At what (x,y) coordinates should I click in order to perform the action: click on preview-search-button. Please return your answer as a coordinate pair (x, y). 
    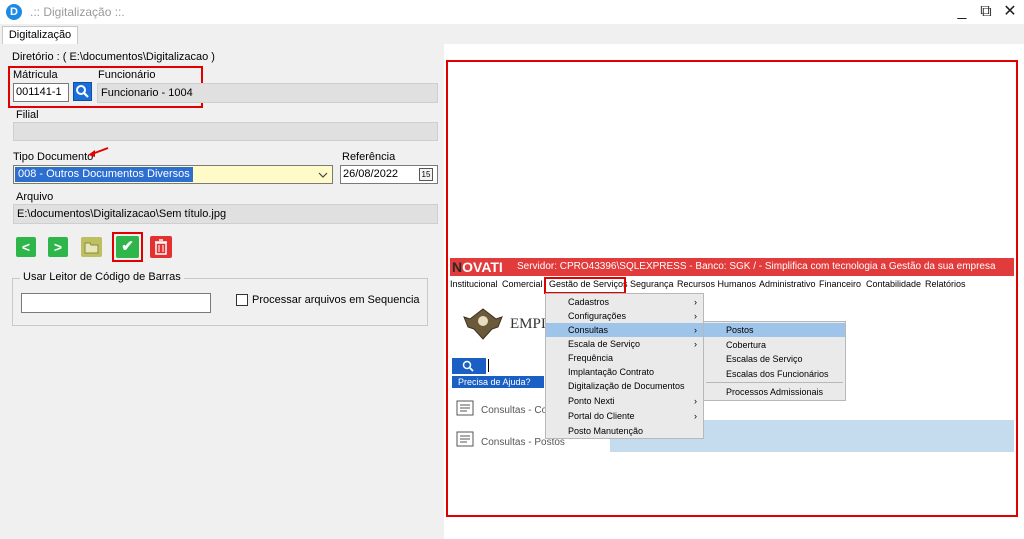
    Looking at the image, I should click on (469, 366).